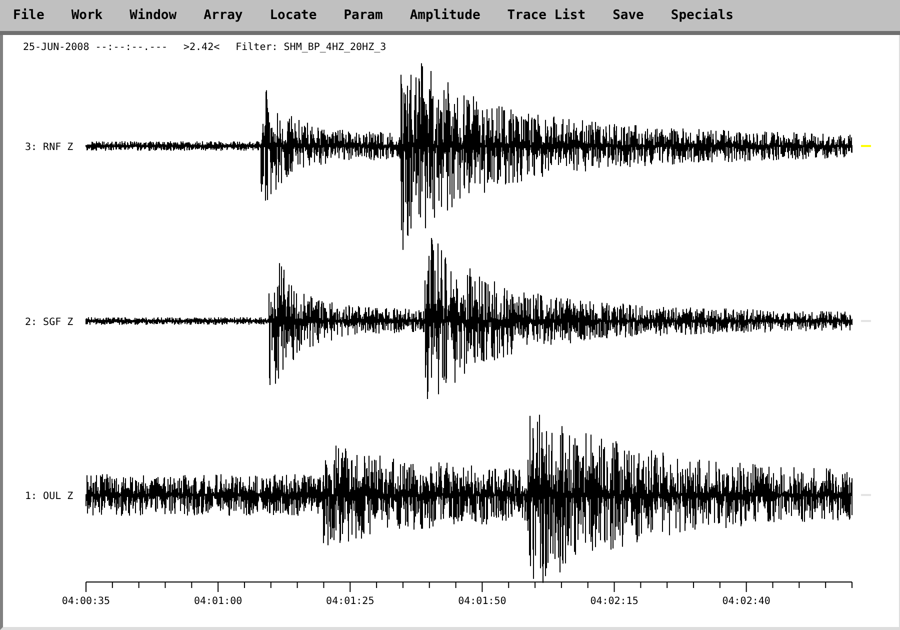 The height and width of the screenshot is (630, 900). Describe the element at coordinates (546, 15) in the screenshot. I see `menu-item: Trace List` at that location.